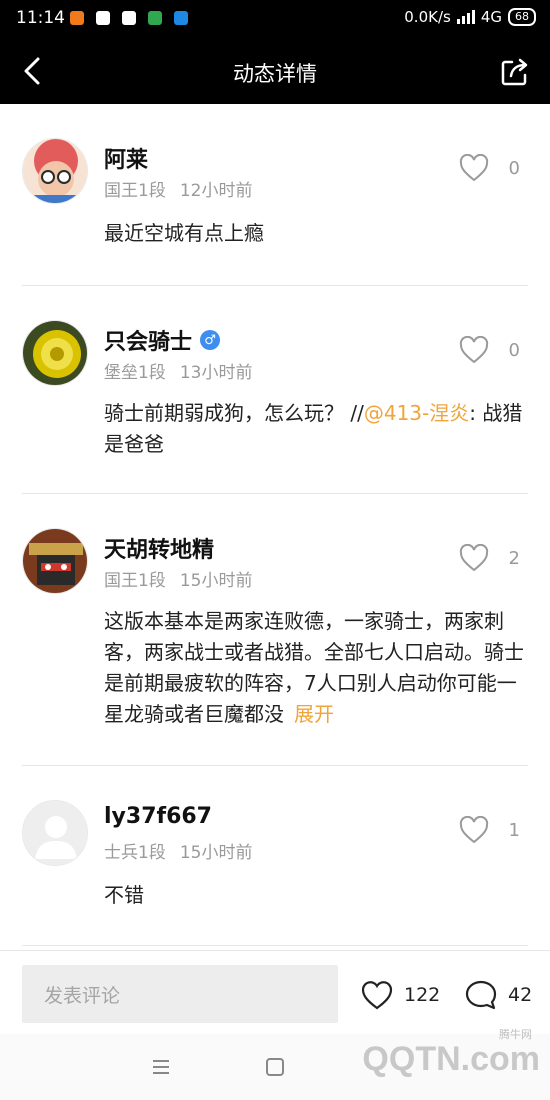 The height and width of the screenshot is (1100, 550). What do you see at coordinates (178, 191) in the screenshot?
I see `user-meta: 国王1段 12小时前` at bounding box center [178, 191].